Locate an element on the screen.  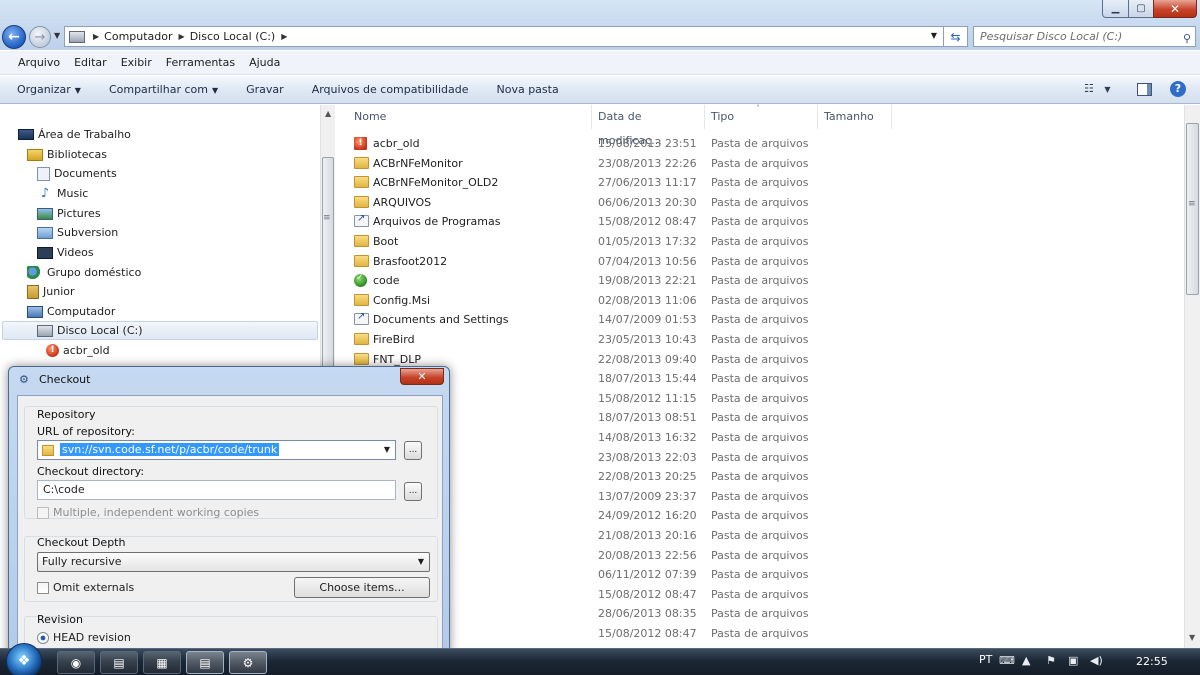
tree-item-libraries: Bibliotecas is located at coordinates (67, 154).